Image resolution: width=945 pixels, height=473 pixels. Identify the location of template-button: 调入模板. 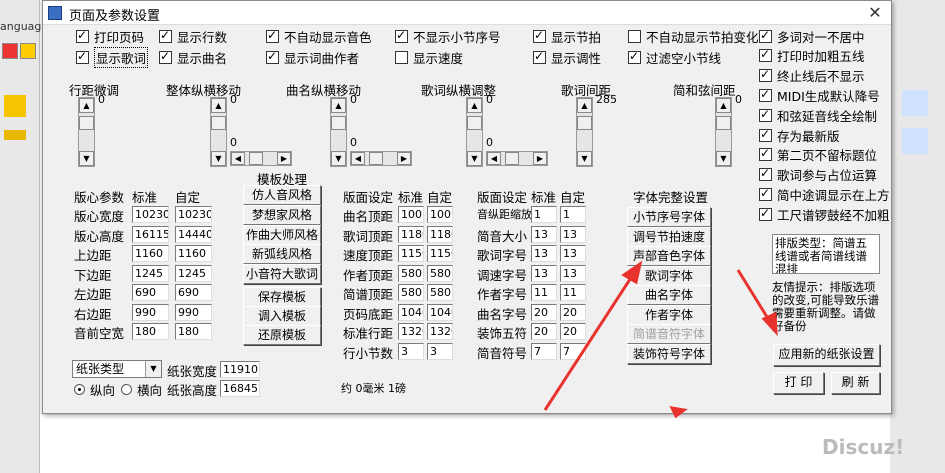
(282, 316).